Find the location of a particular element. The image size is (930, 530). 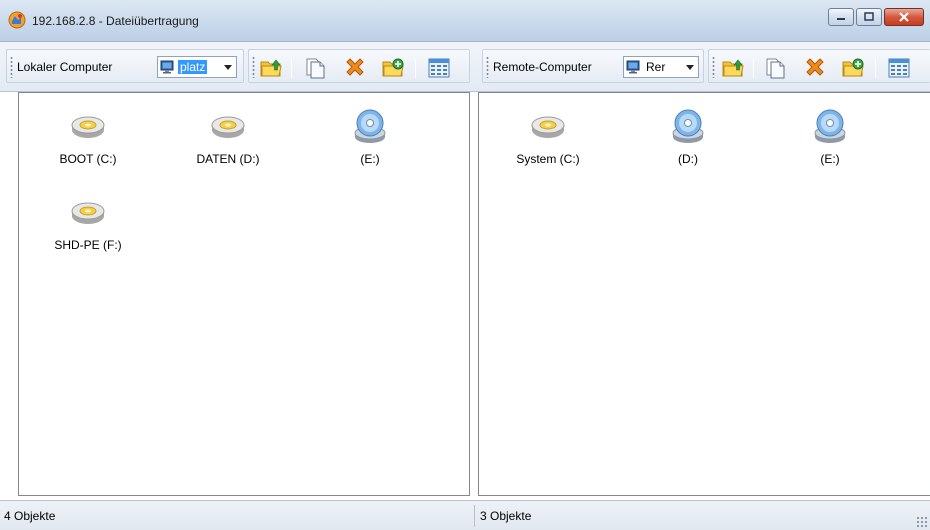

title-bar: 192.168.2.8 - Dateiübertragung is located at coordinates (465, 21).